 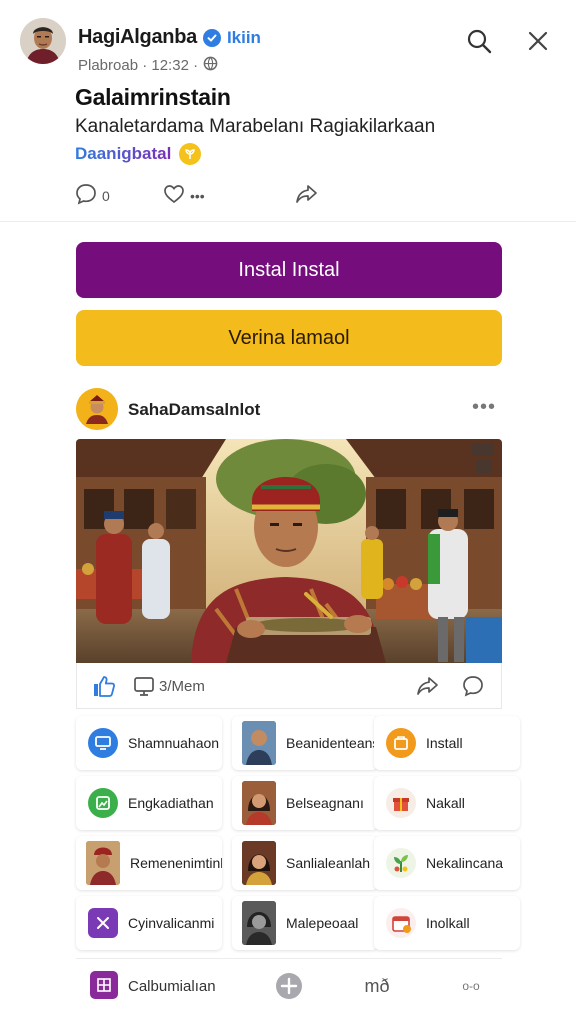 I want to click on grid-item-7: Sanlialeanlah, so click(x=305, y=863).